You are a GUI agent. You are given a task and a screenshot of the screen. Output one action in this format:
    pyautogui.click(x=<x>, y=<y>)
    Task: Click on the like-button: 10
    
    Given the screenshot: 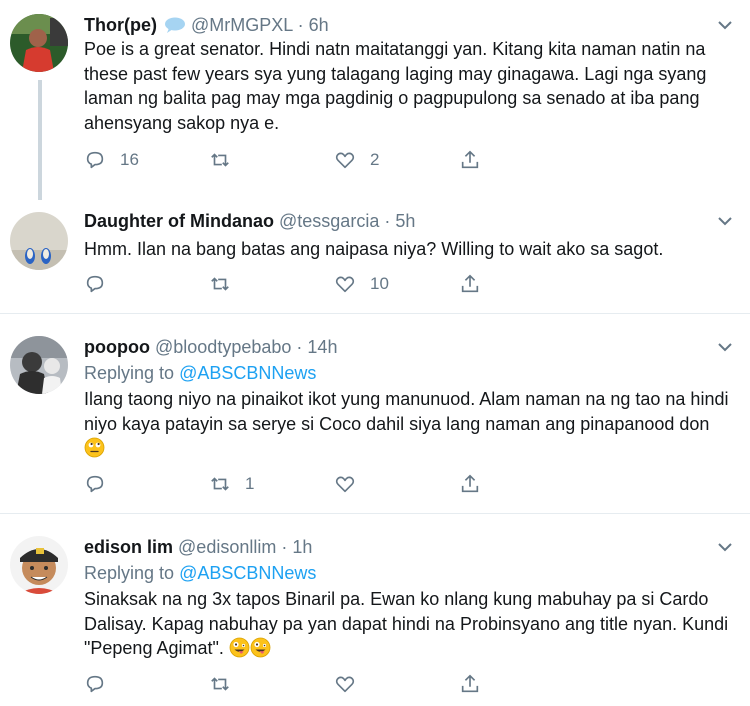 What is the action you would take?
    pyautogui.click(x=361, y=284)
    